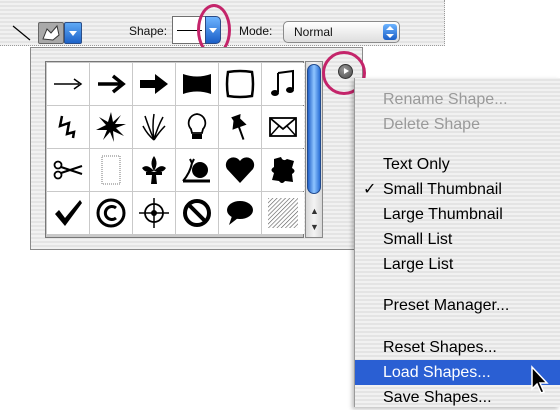  Describe the element at coordinates (240, 170) in the screenshot. I see `shape-heart` at that location.